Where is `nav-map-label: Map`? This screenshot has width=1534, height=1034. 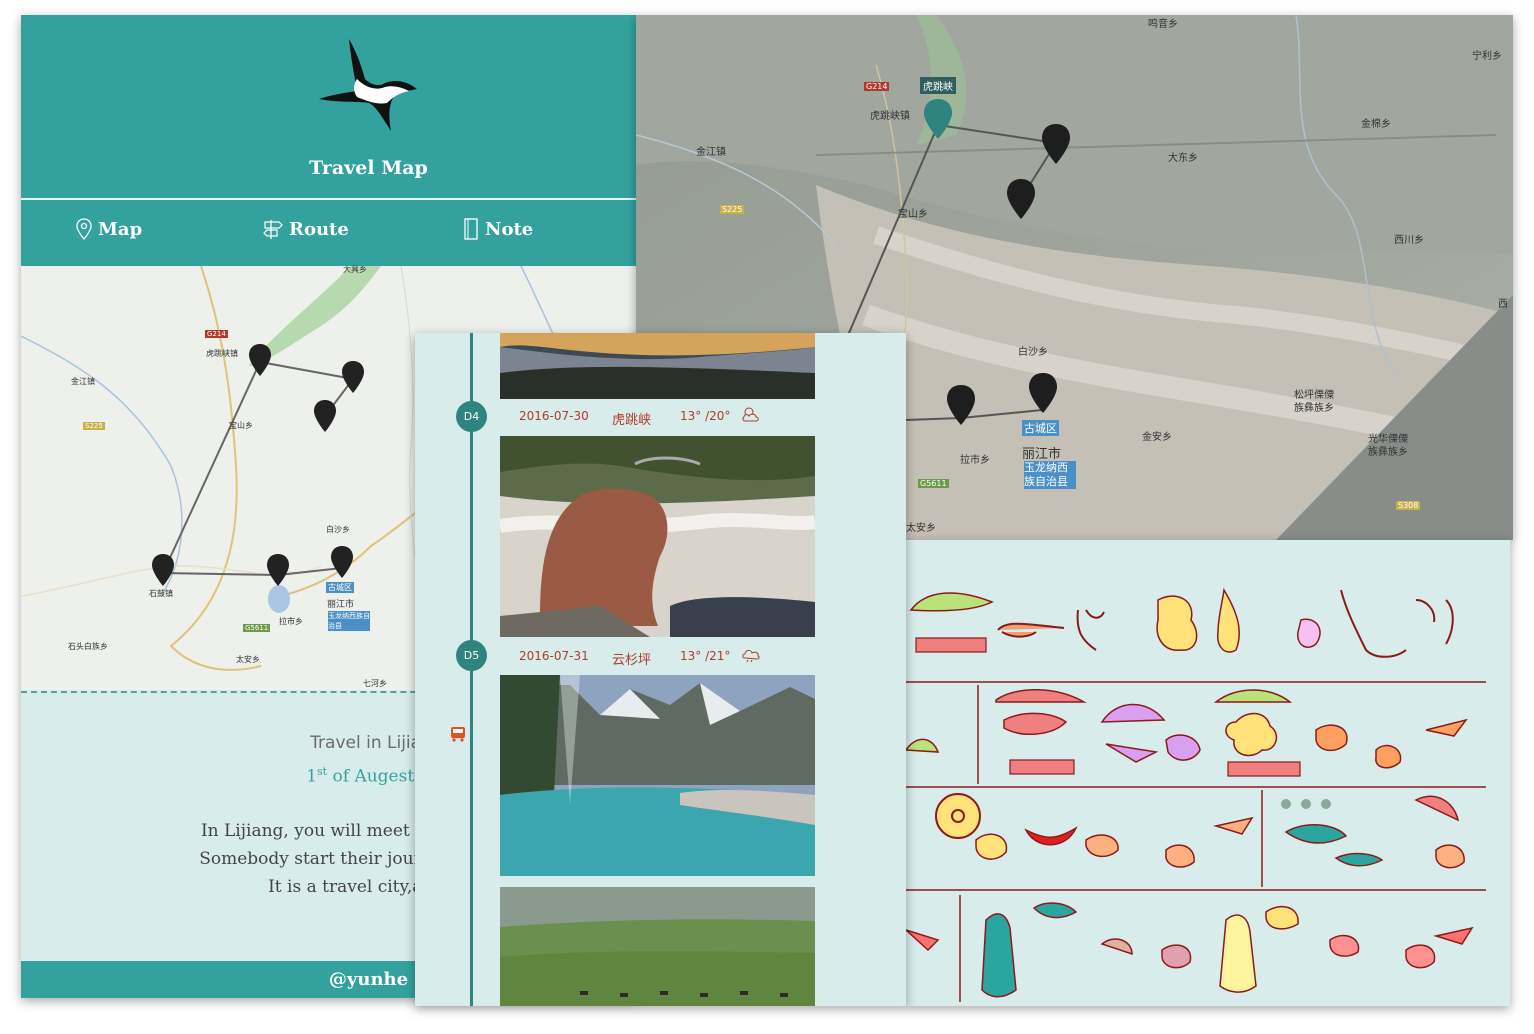 nav-map-label: Map is located at coordinates (120, 229).